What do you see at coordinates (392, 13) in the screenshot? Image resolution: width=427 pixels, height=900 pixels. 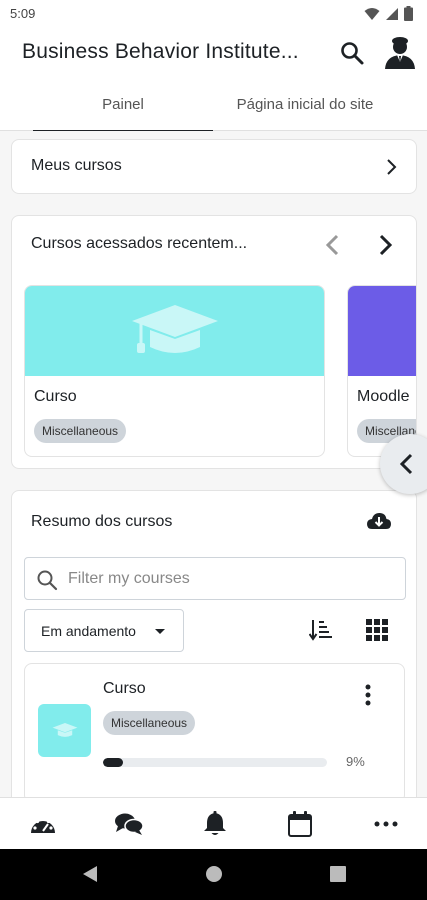 I see `signal-icon` at bounding box center [392, 13].